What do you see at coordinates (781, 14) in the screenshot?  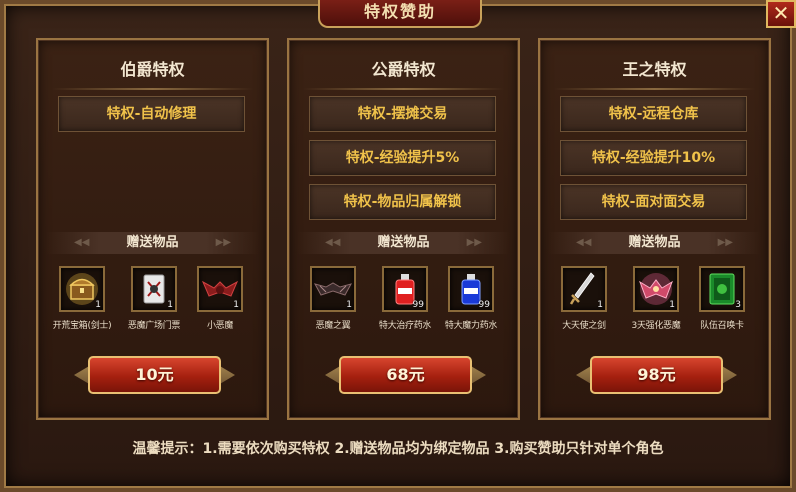 I see `close-button: ✕` at bounding box center [781, 14].